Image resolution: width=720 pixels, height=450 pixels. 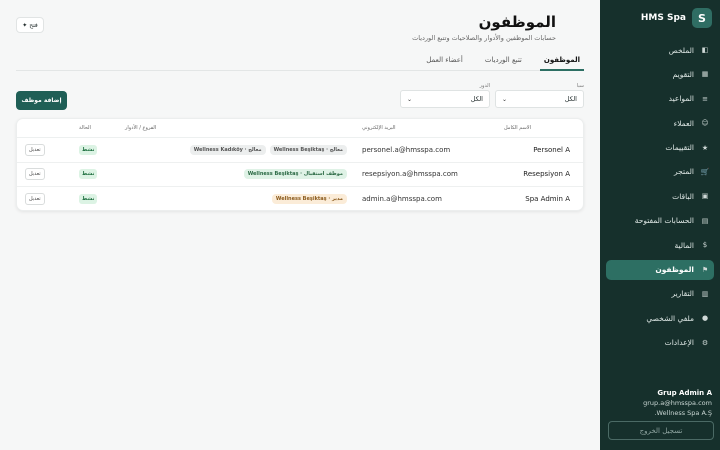 I want to click on sidebar-item-appointments: ≡ المواعيد, so click(x=660, y=99).